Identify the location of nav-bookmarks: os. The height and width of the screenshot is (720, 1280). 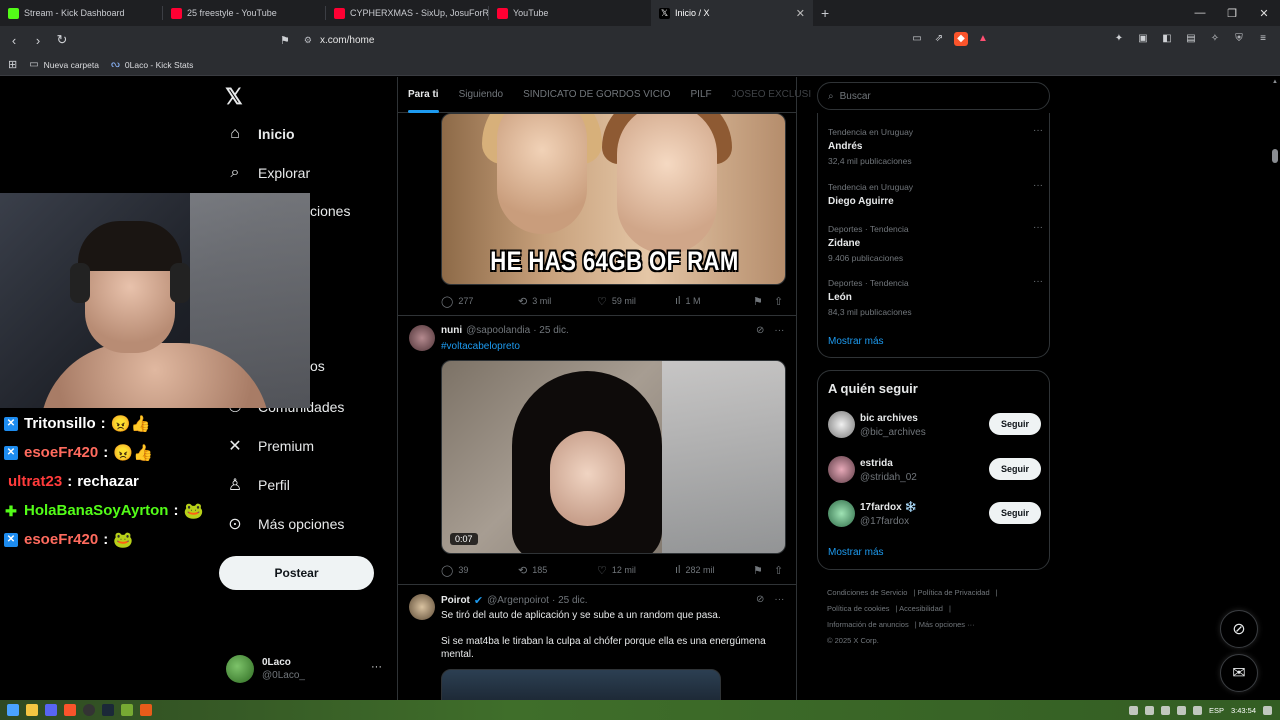
(317, 366).